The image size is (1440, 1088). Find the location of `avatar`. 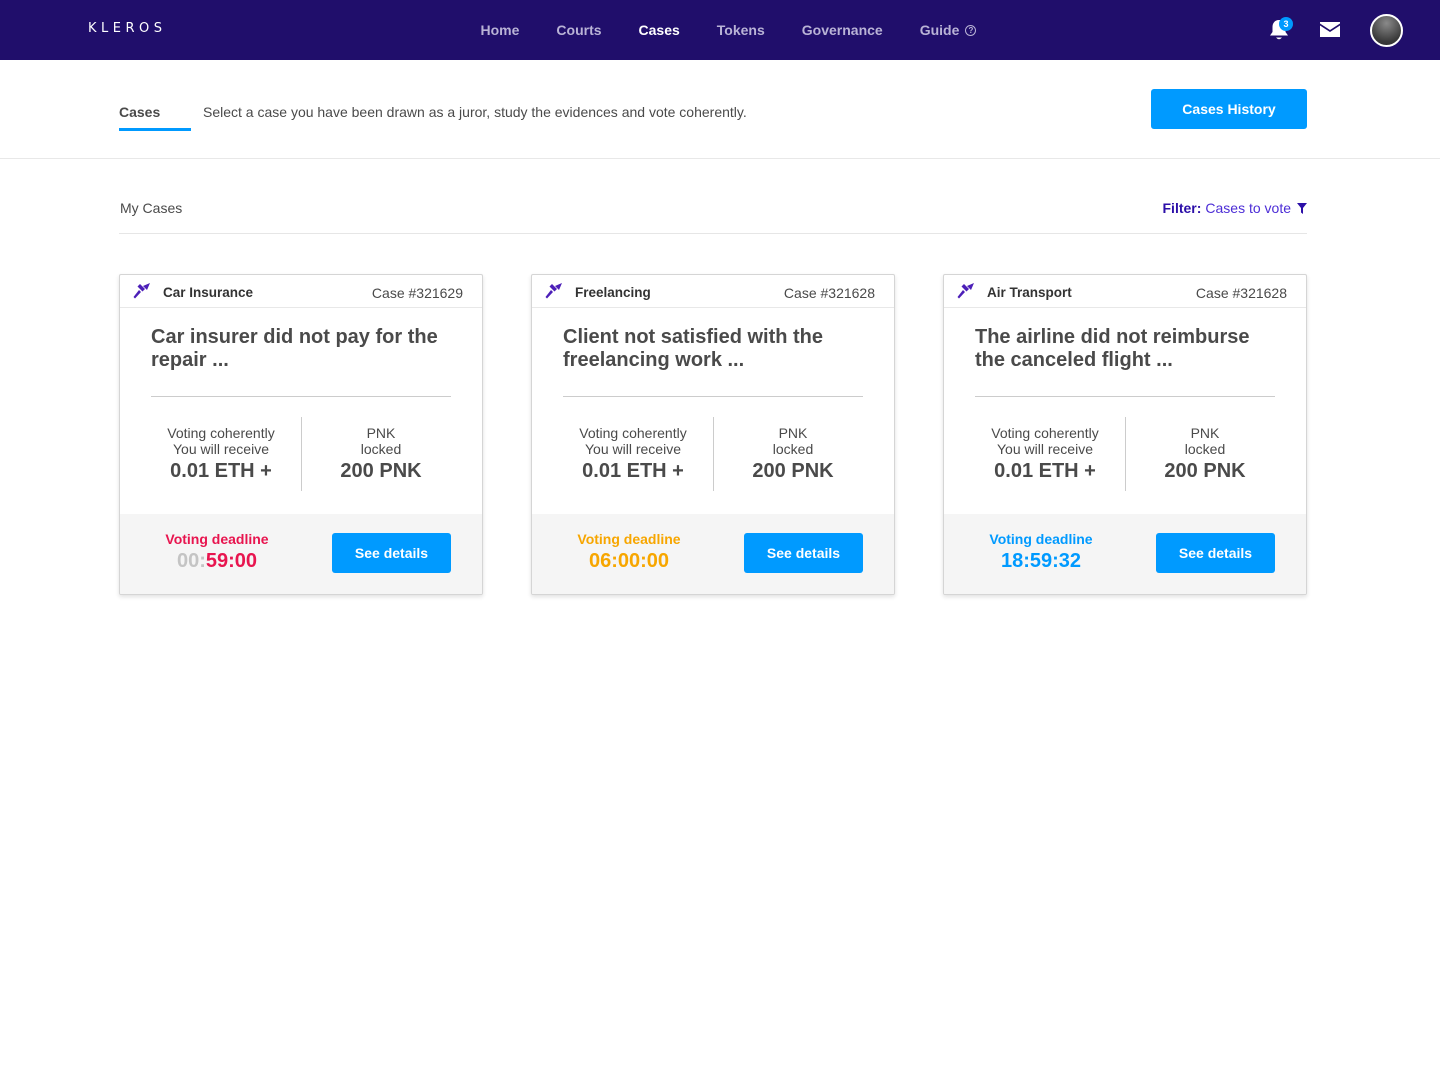

avatar is located at coordinates (1386, 30).